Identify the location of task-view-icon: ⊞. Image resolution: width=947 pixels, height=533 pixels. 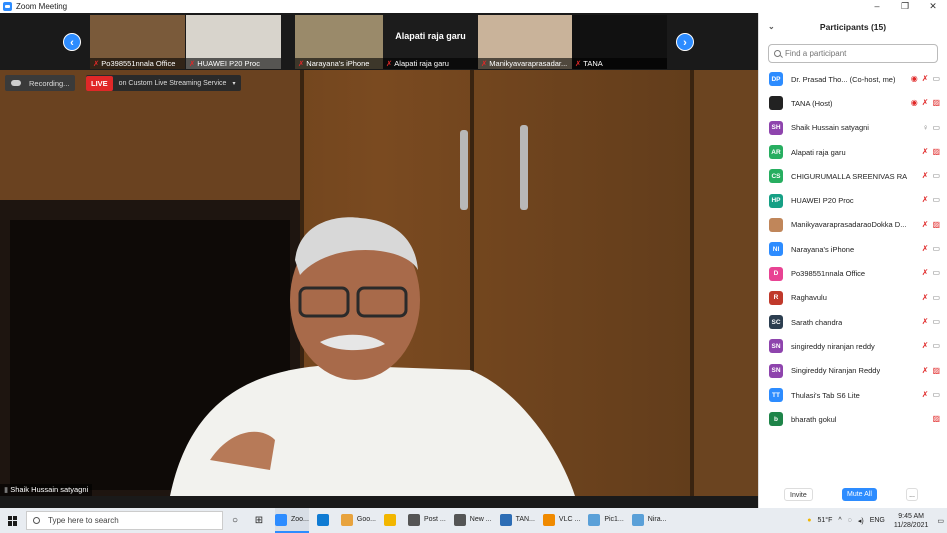
(259, 521).